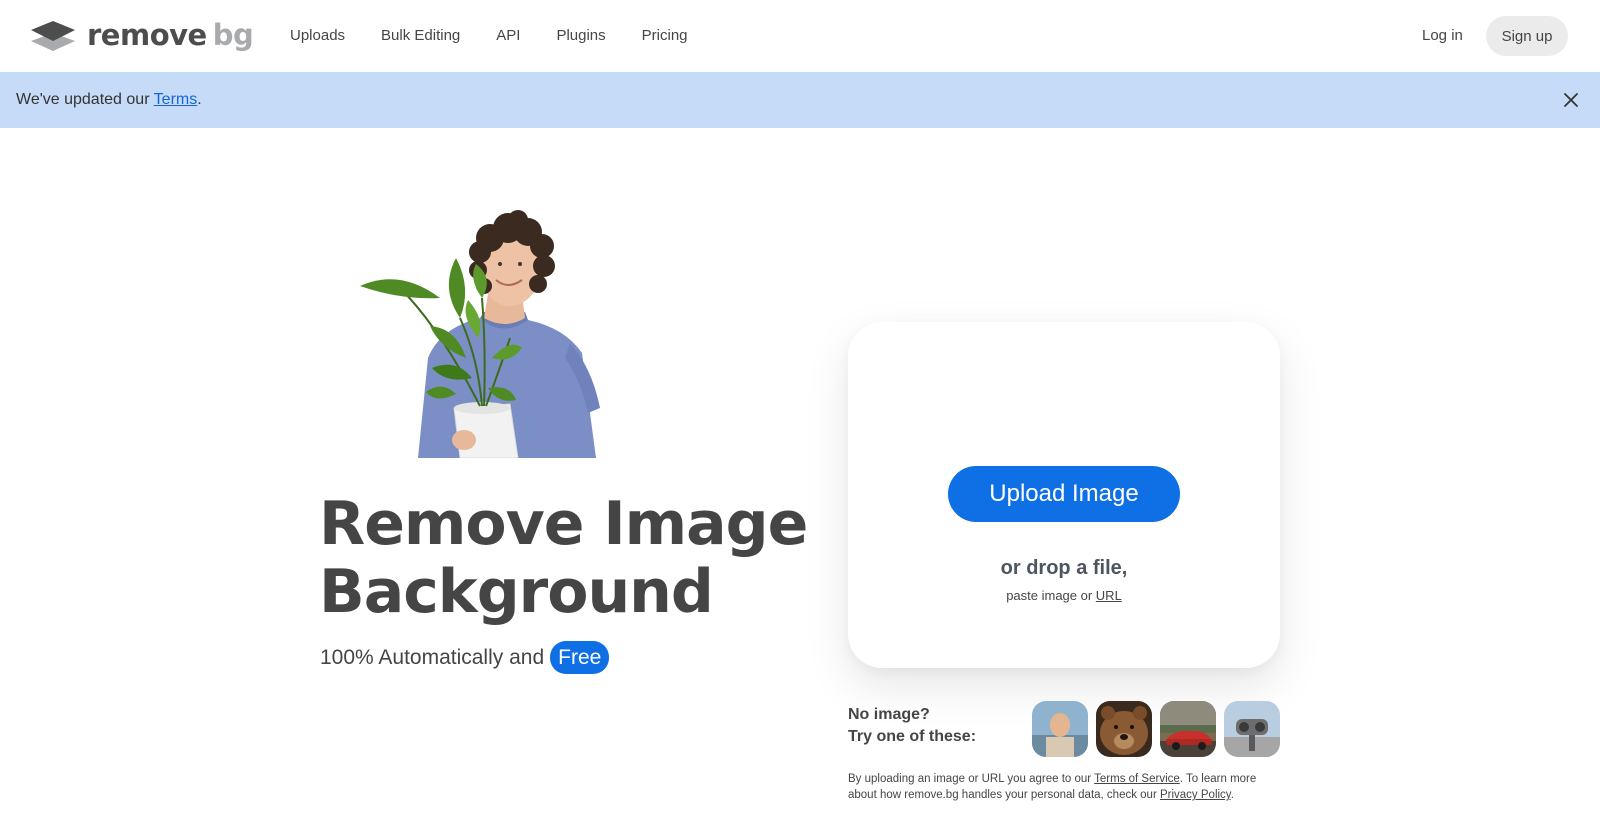  I want to click on hero-subtitle: 100% Automatically and Free, so click(465, 657).